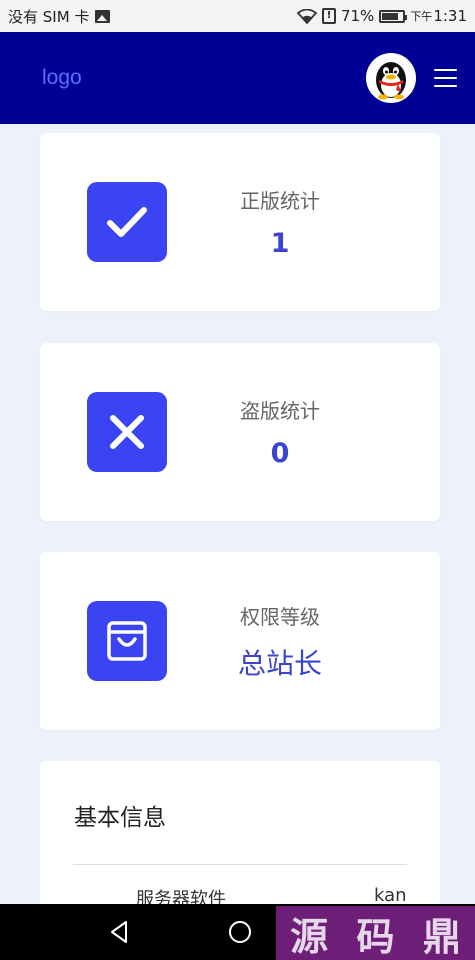 The height and width of the screenshot is (960, 475). I want to click on genuine-stats-value: 1, so click(280, 243).